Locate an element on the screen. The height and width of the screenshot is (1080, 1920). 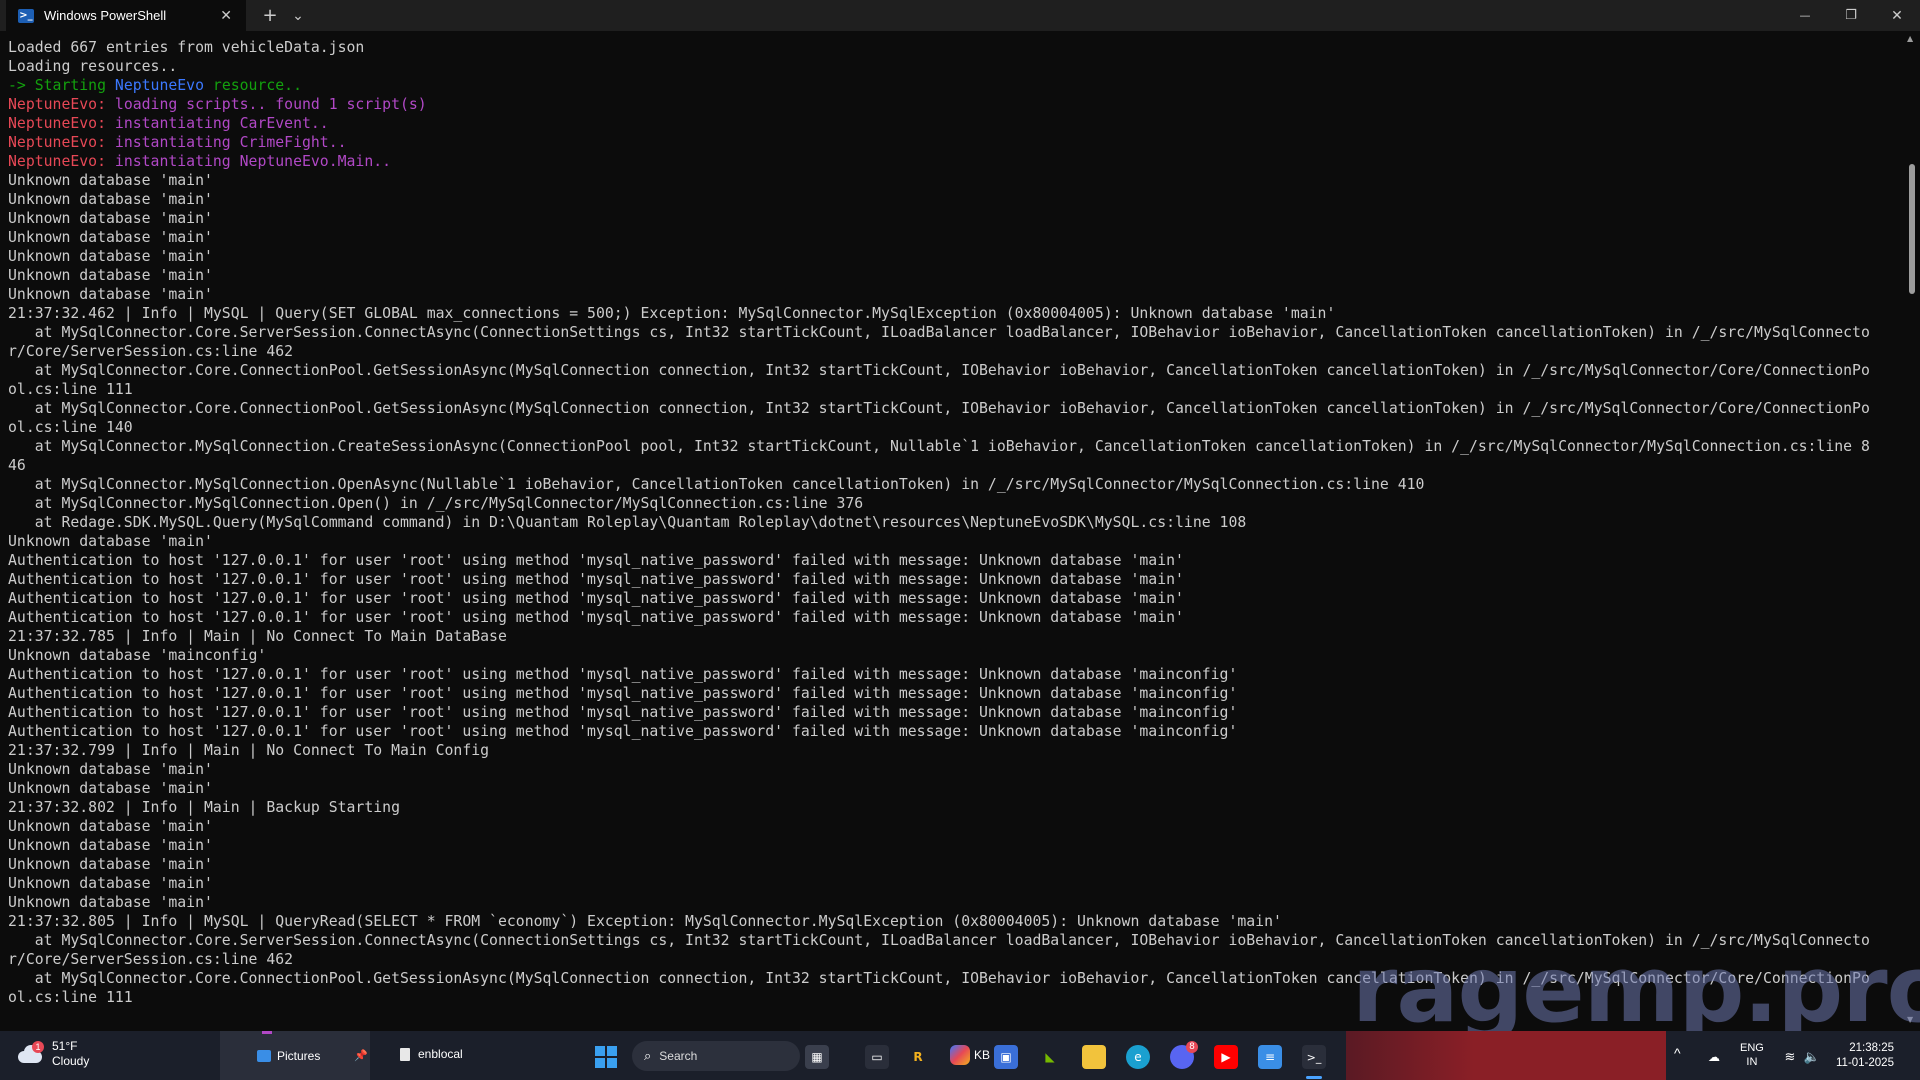
pictures-window-button: Pictures 📌 is located at coordinates (295, 1055).